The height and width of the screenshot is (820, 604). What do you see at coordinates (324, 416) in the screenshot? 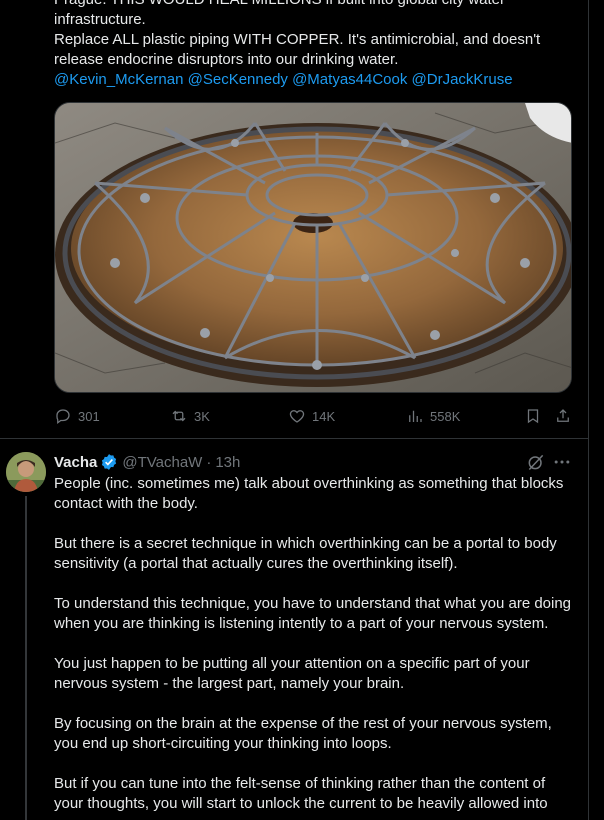
I see `like-count: 14K` at bounding box center [324, 416].